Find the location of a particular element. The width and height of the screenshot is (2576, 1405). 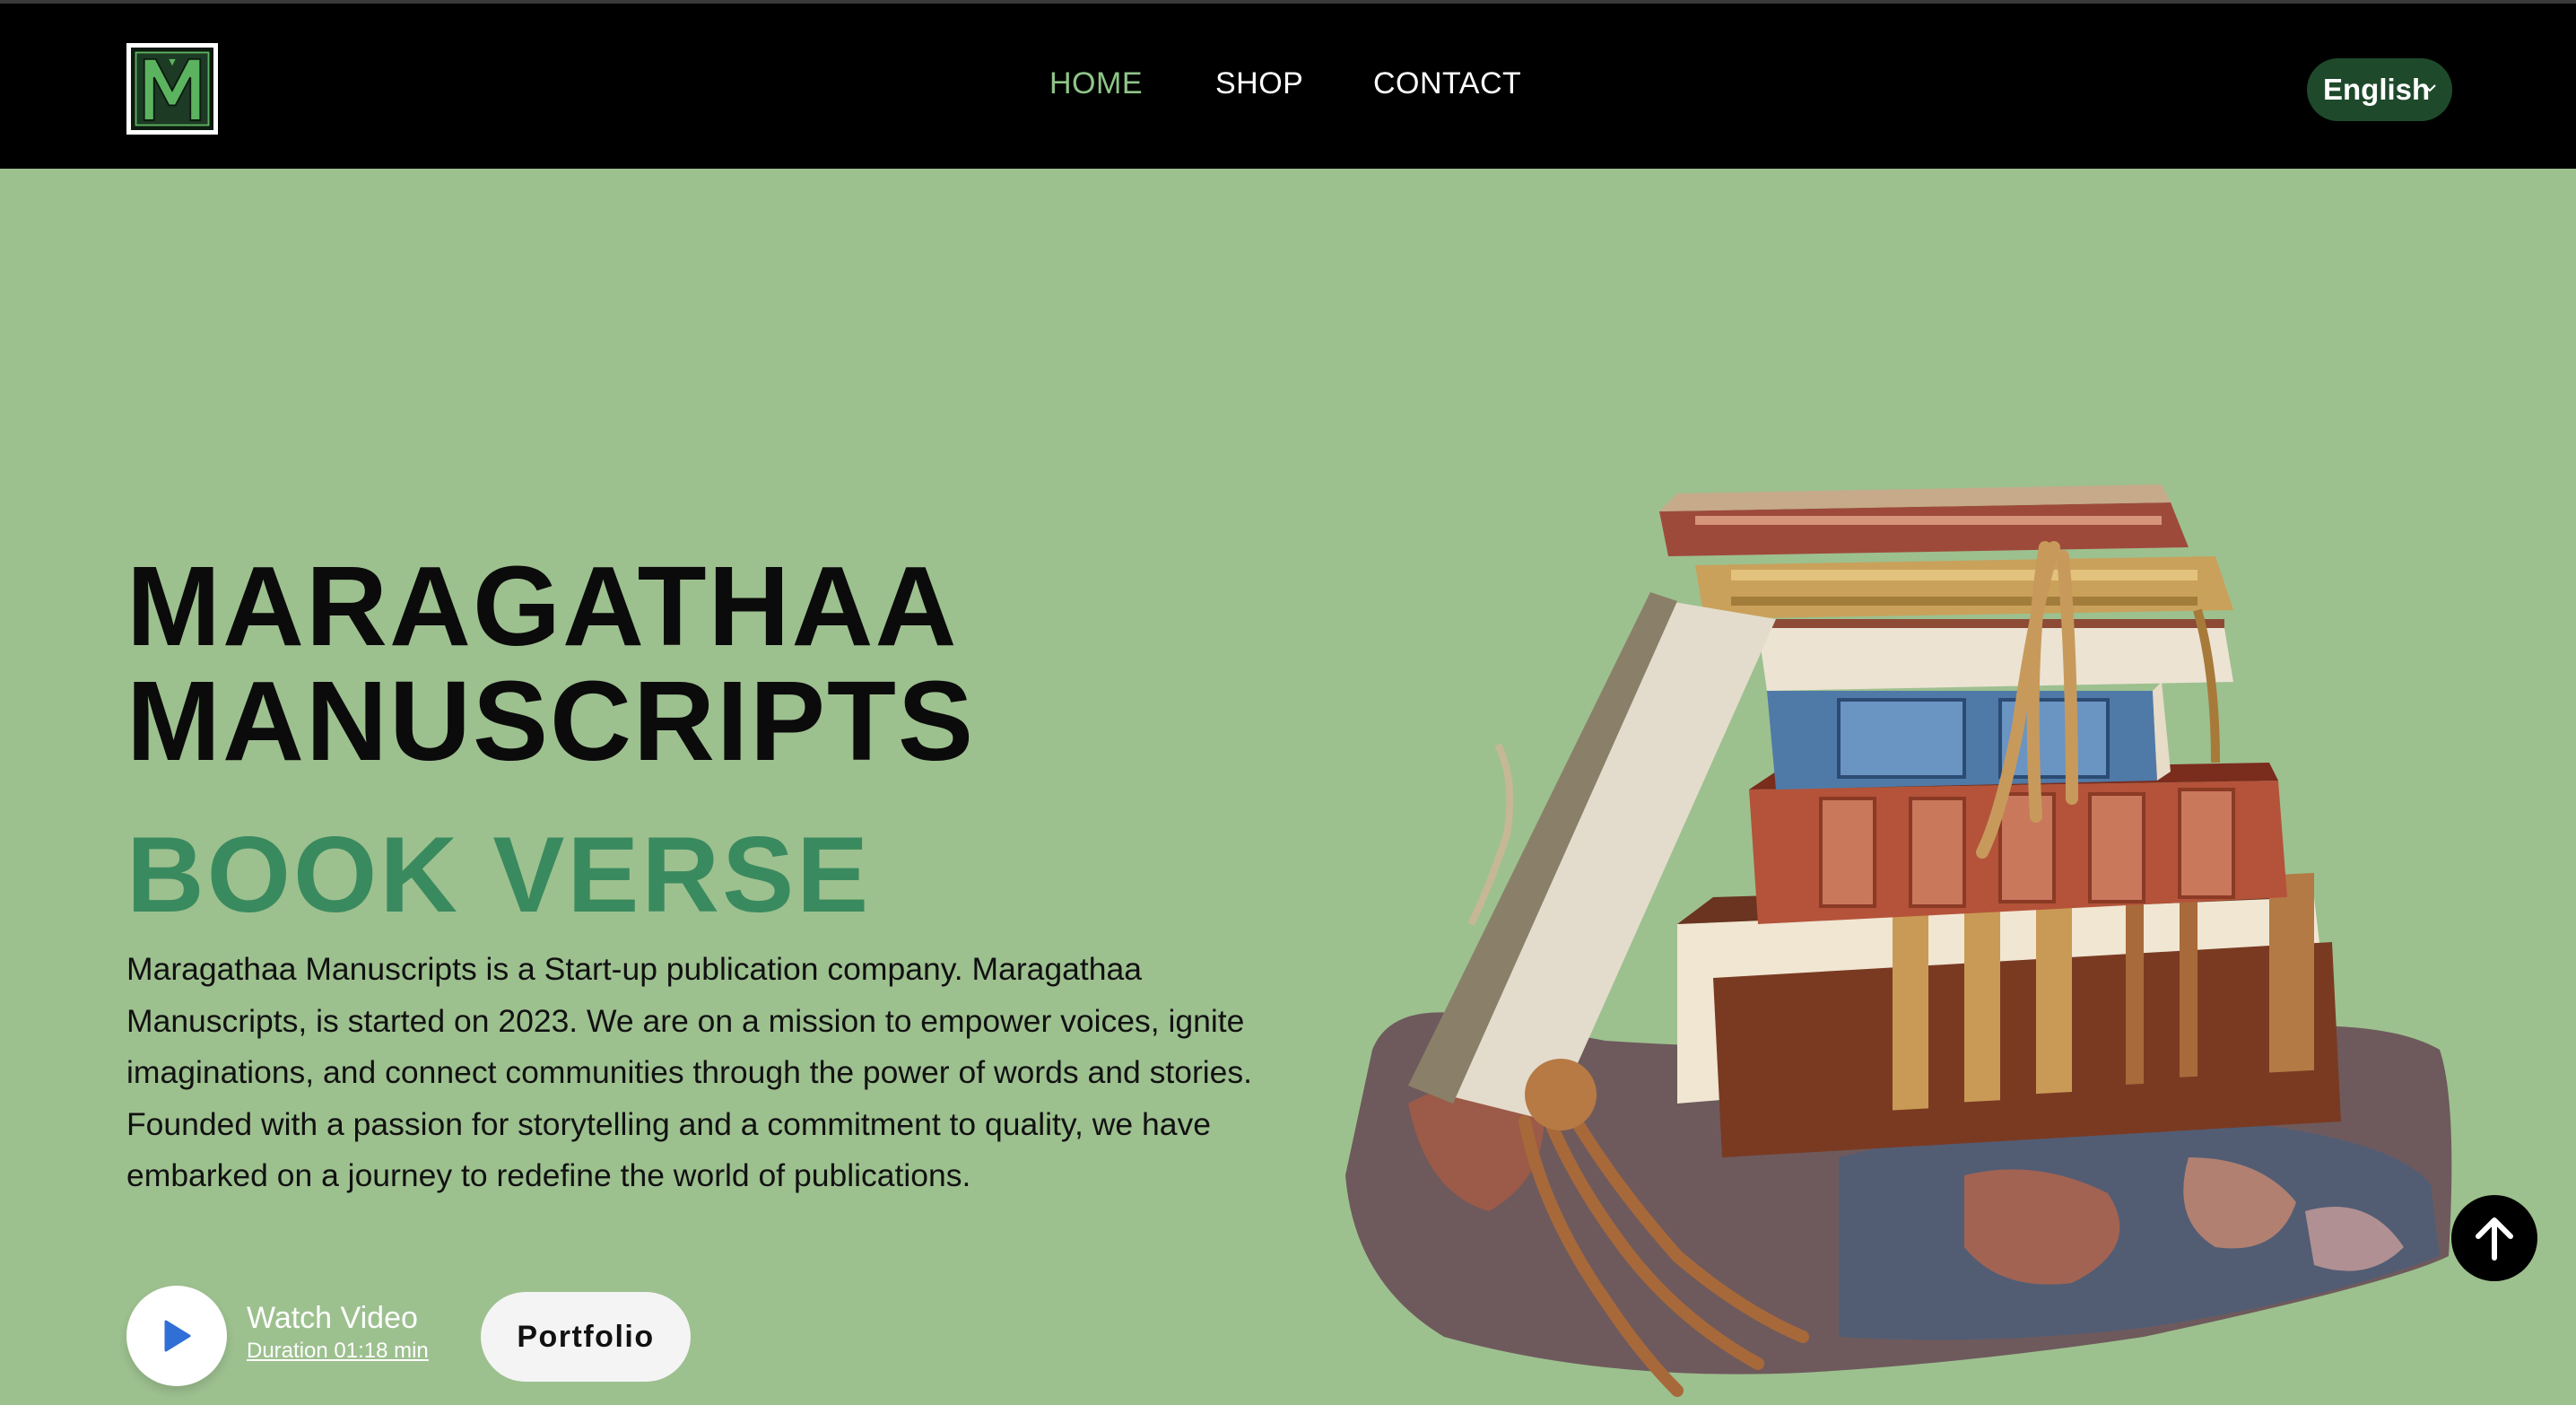

hero-title: MARAGATHAA MANUSCRIPTS is located at coordinates (550, 664).